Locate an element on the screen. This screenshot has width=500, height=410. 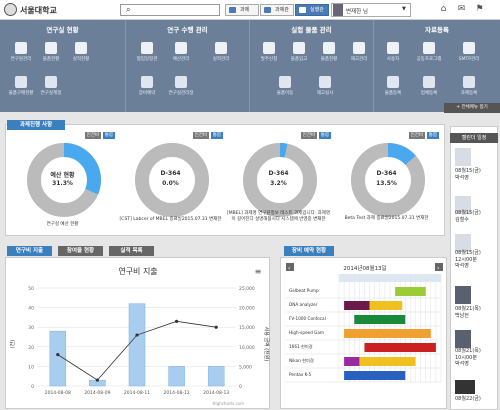
nav-item-project-register: 과제등록 is located at coordinates (469, 86).